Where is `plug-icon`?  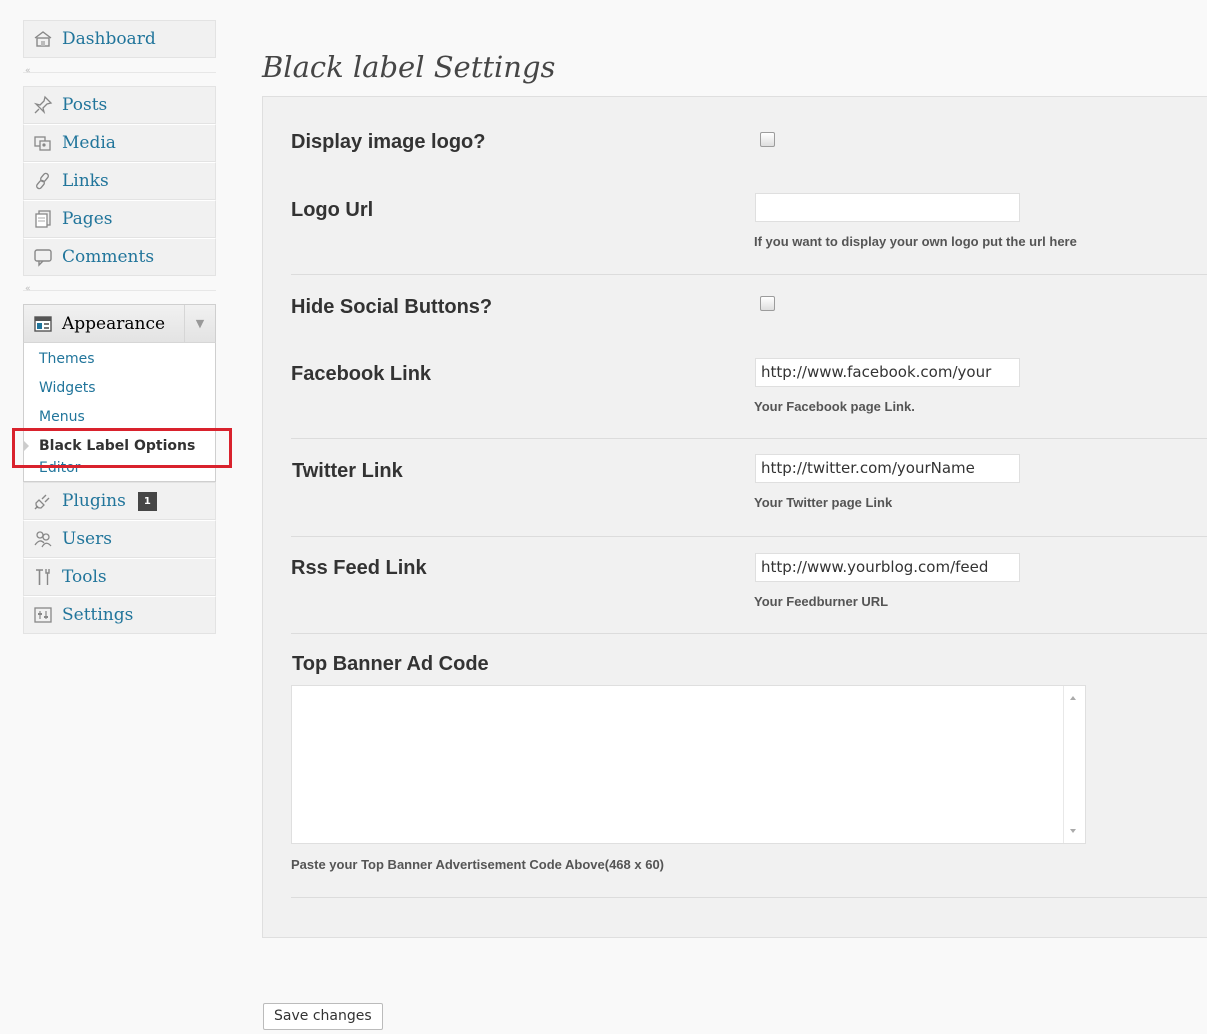
plug-icon is located at coordinates (43, 501).